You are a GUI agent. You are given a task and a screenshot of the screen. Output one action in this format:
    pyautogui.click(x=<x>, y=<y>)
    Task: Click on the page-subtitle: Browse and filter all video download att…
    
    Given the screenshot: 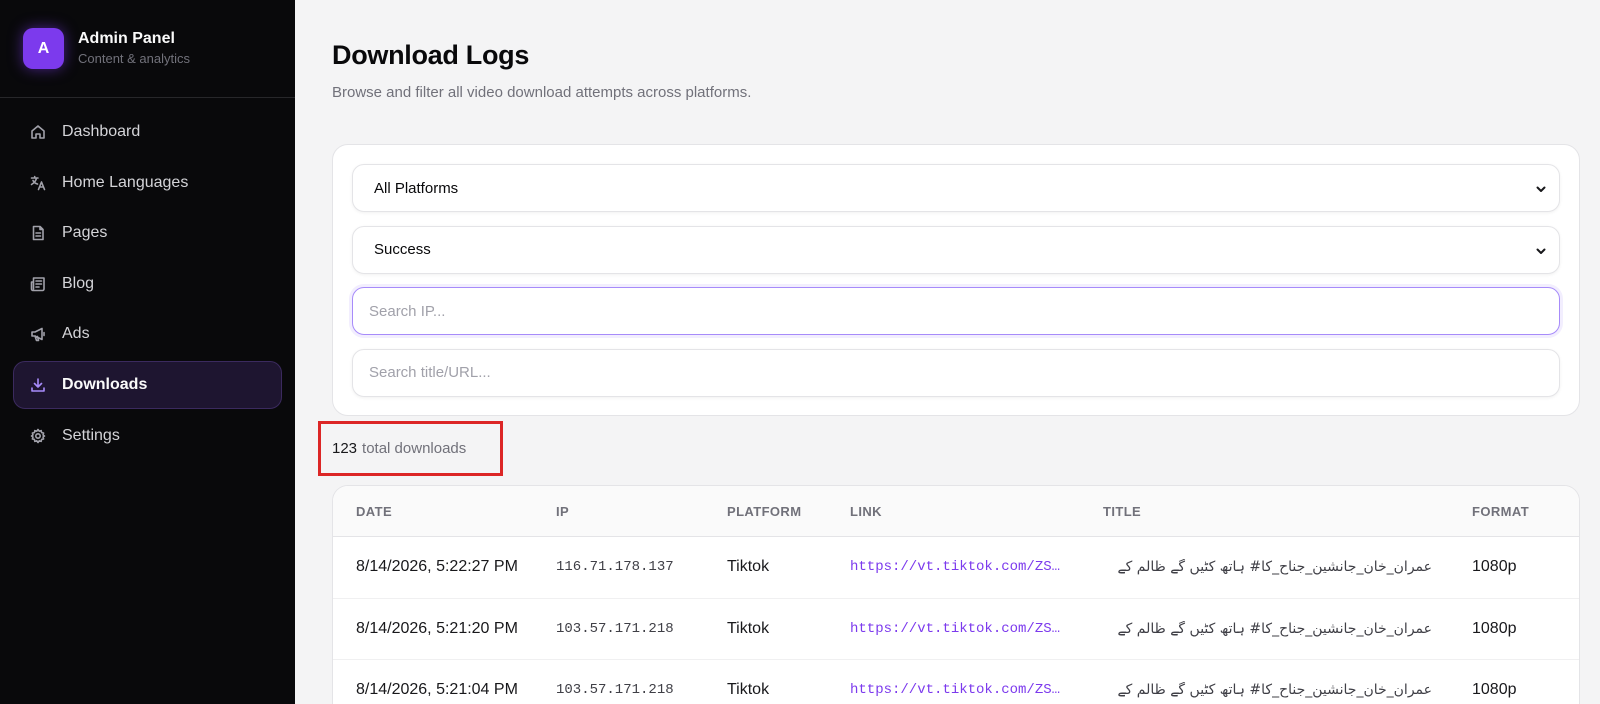 What is the action you would take?
    pyautogui.click(x=542, y=92)
    